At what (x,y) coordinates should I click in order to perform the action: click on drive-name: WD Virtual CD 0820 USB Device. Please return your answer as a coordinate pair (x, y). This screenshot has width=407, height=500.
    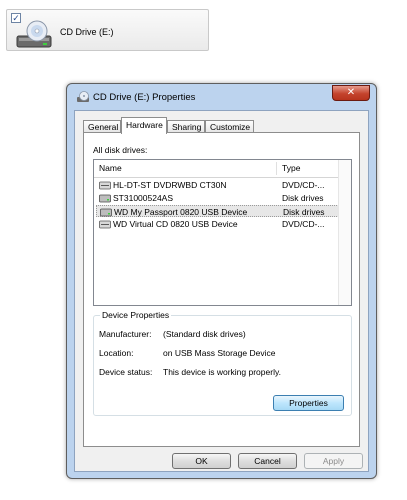
    Looking at the image, I should click on (175, 224).